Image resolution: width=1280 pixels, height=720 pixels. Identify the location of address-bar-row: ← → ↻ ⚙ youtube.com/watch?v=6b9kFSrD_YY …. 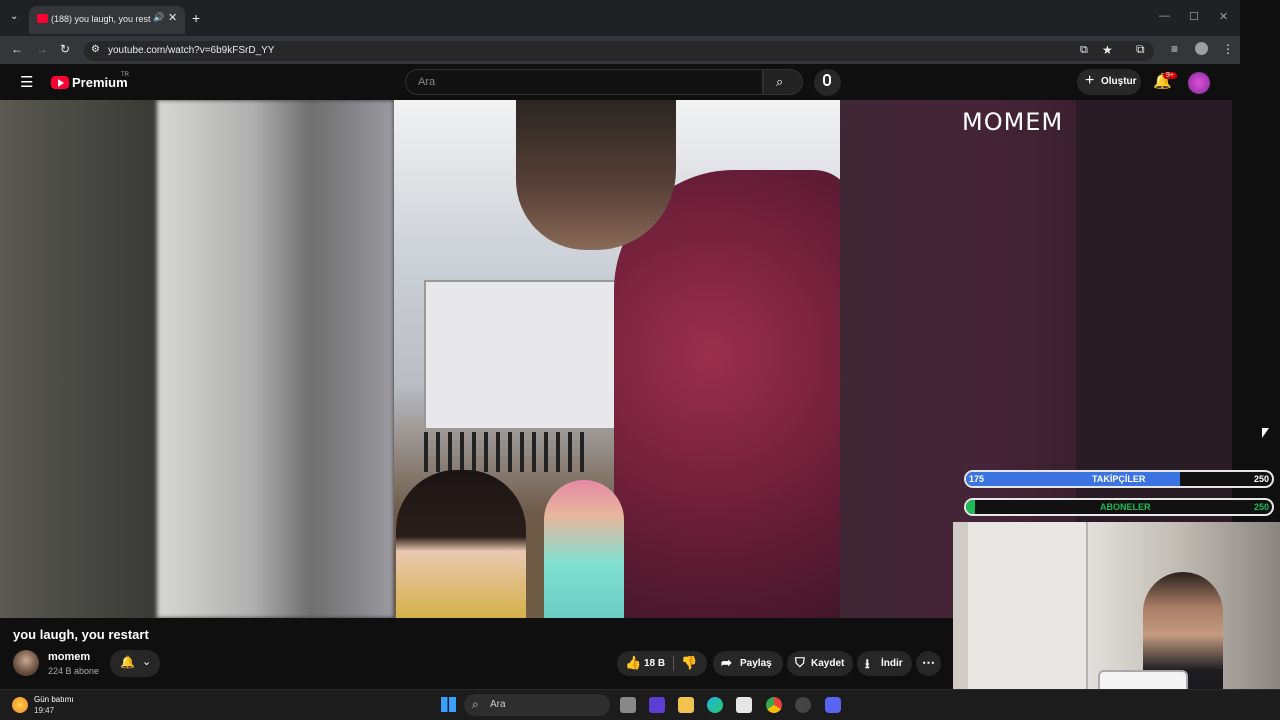
(620, 50).